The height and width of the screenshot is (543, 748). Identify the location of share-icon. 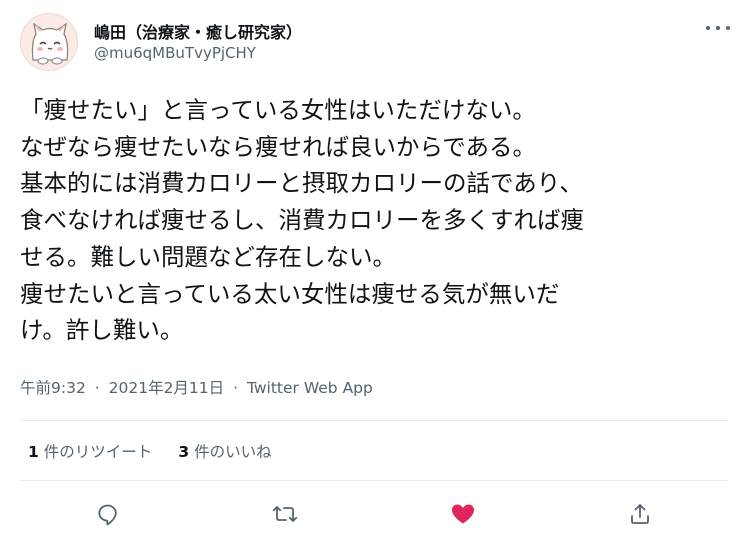
(640, 514).